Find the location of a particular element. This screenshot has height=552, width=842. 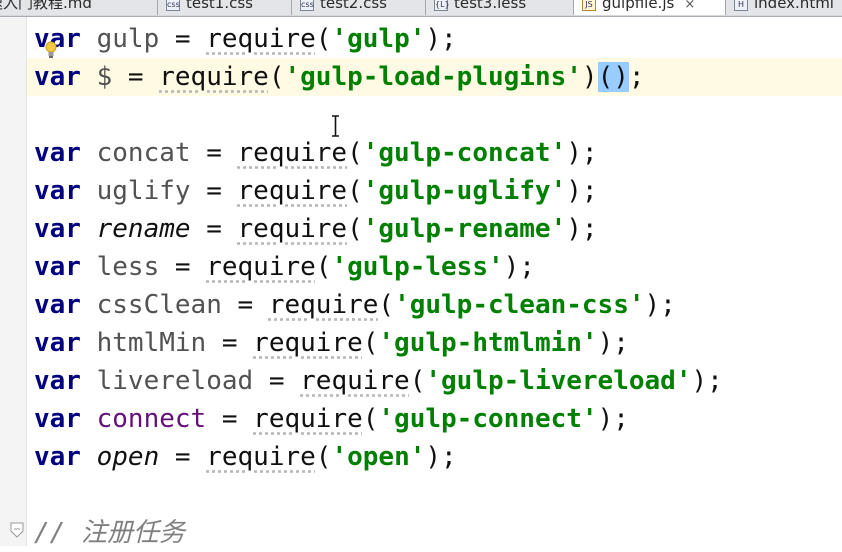

tab-gulpfile-js: JS gulpfile.js × is located at coordinates (650, 7).